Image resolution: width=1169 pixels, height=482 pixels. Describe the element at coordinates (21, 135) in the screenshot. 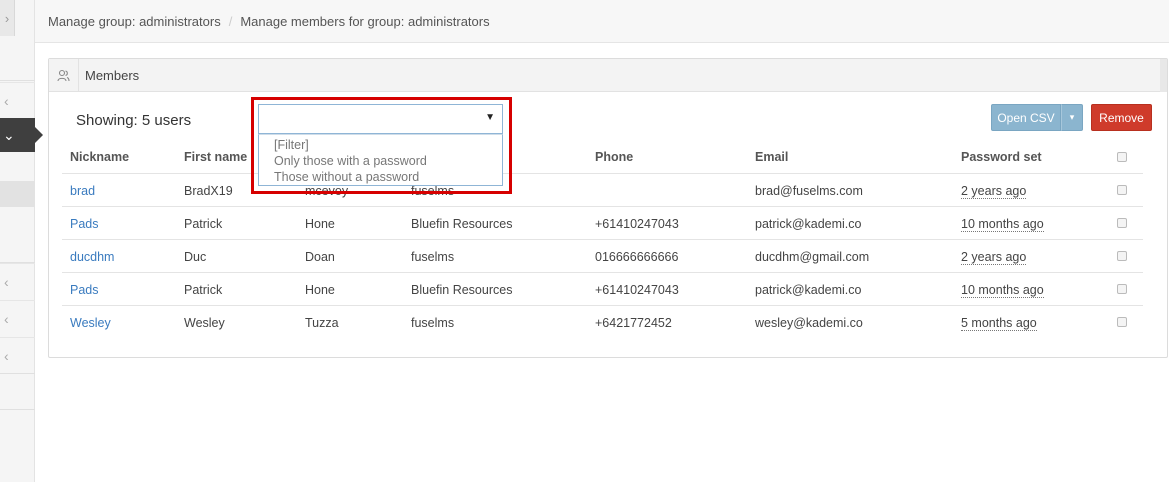

I see `sidebar-item-active: ⌄` at that location.